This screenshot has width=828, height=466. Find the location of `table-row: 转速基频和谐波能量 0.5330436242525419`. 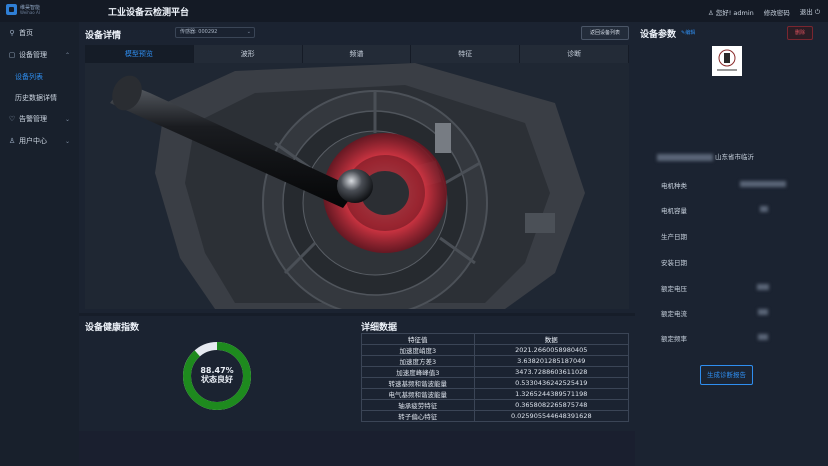

table-row: 转速基频和谐波能量 0.5330436242525419 is located at coordinates (495, 383).